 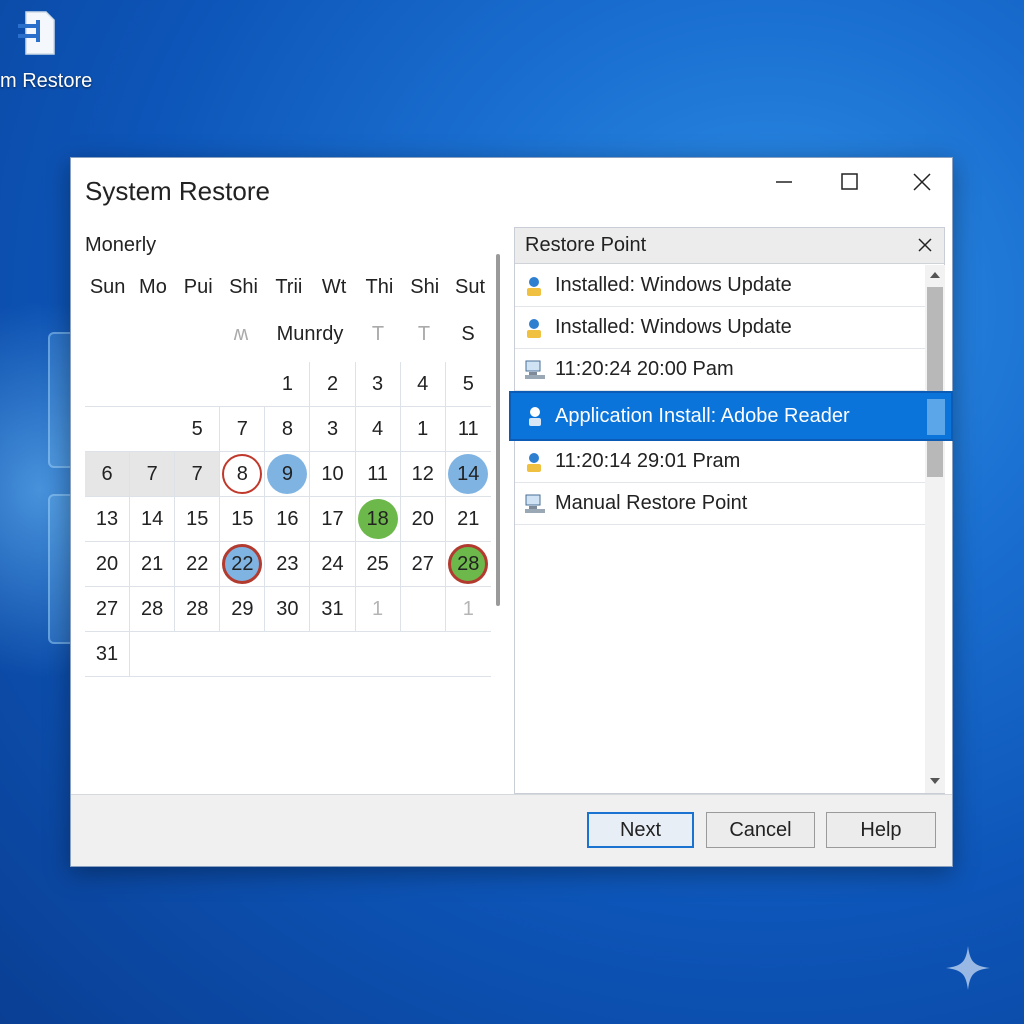 I want to click on calendar-week-row: 27 28 28 29 30 31 1 1, so click(x=288, y=609).